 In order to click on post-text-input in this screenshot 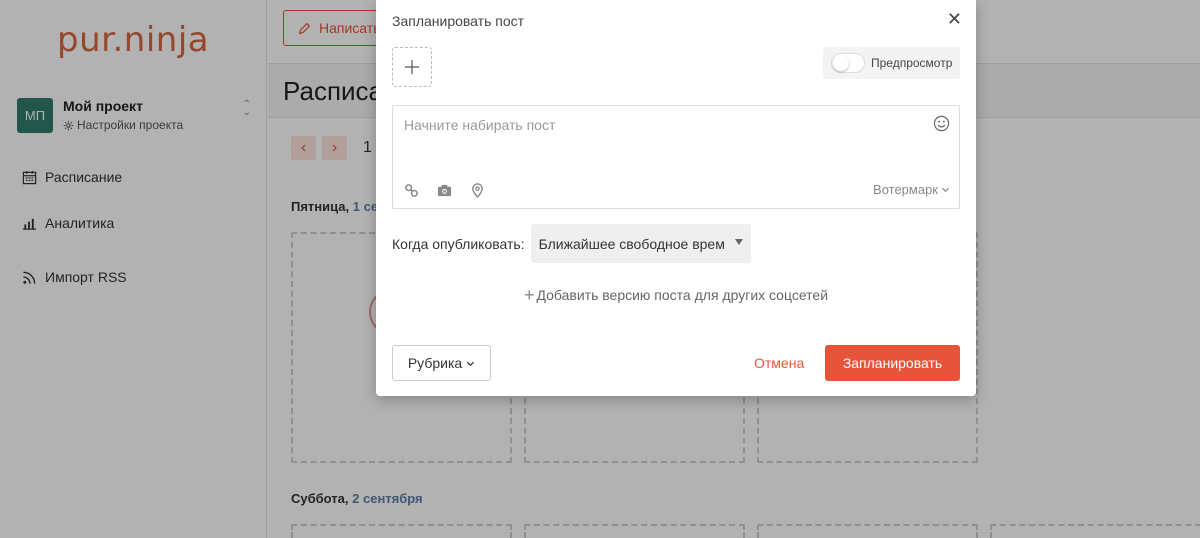, I will do `click(676, 136)`.